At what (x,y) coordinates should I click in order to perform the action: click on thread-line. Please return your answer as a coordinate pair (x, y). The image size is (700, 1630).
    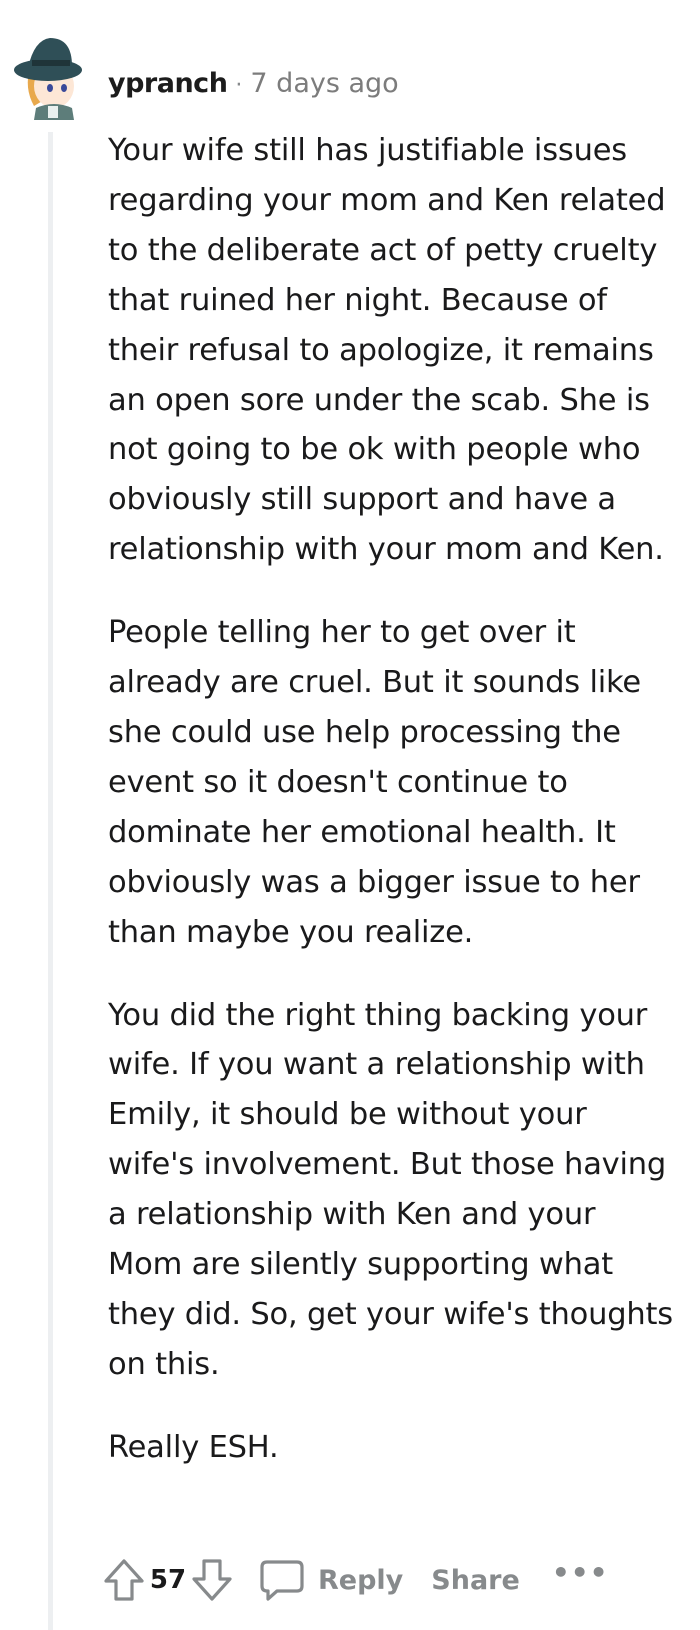
    Looking at the image, I should click on (50, 881).